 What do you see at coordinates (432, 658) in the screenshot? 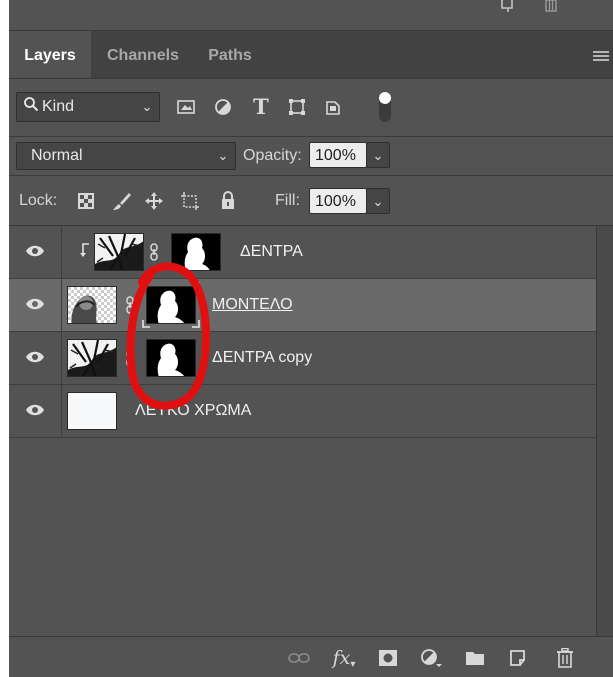
I see `adjustment-icon` at bounding box center [432, 658].